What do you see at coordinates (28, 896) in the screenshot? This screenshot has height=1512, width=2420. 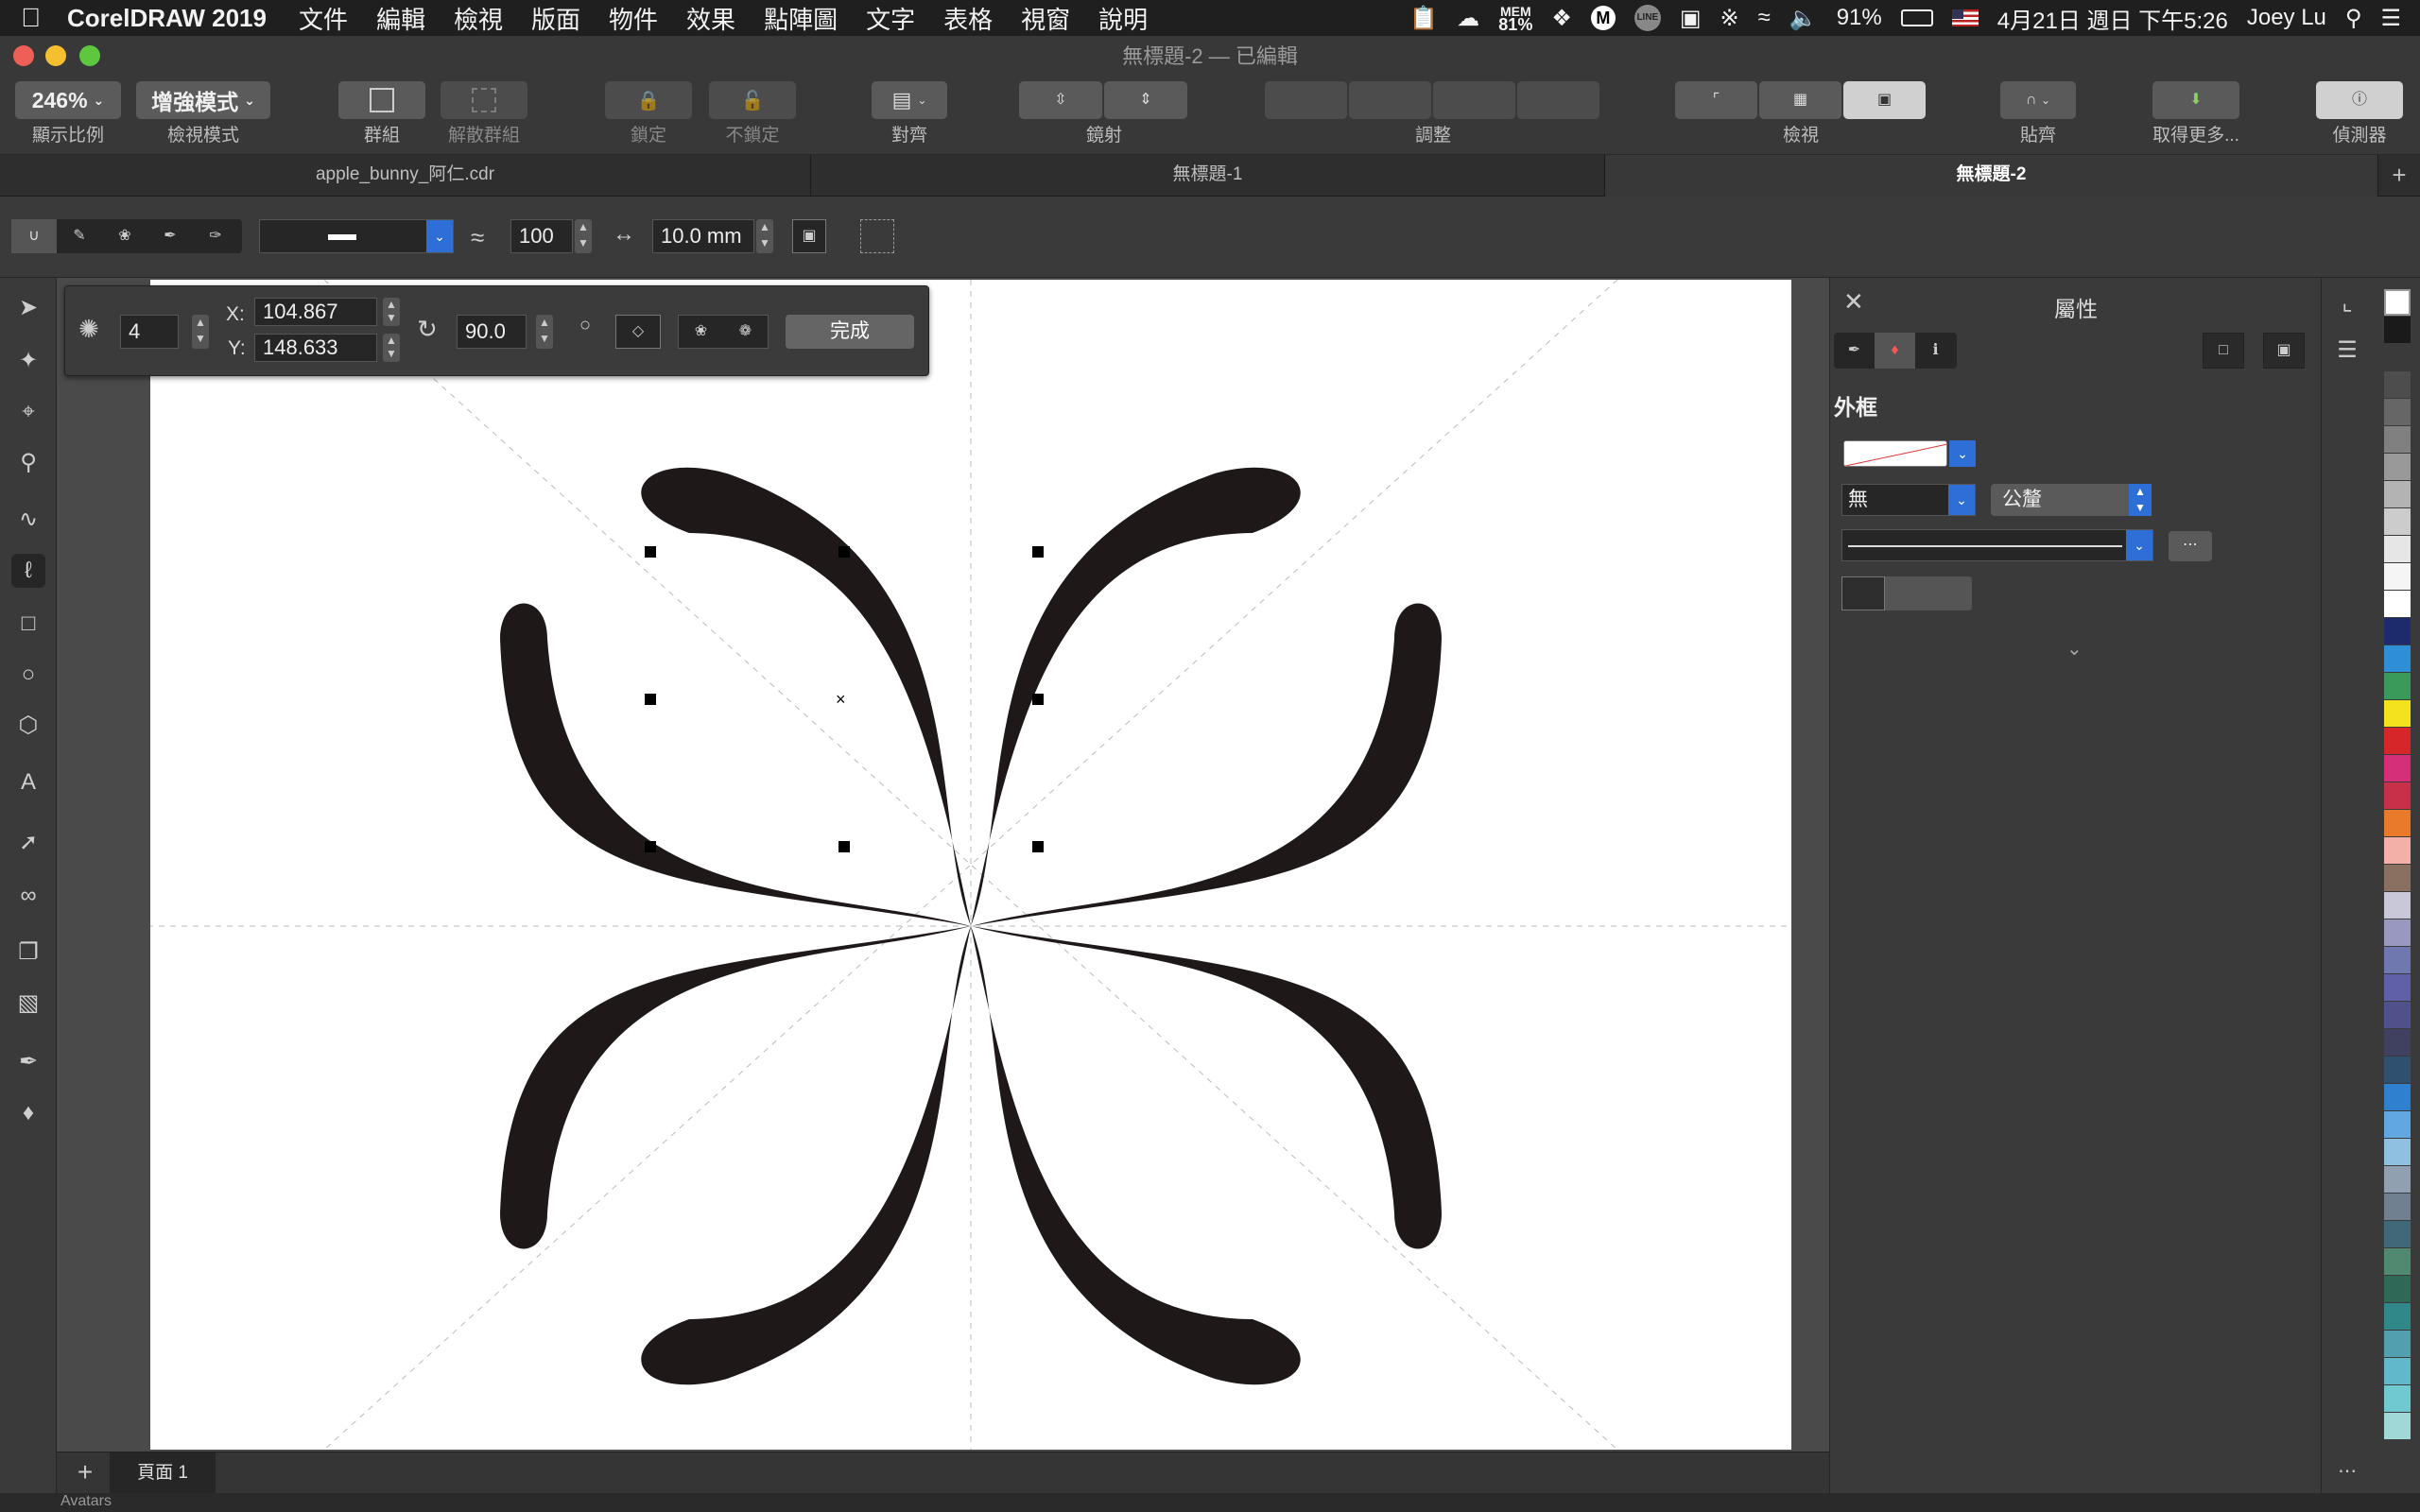 I see `blend-tool-icon: ∞` at bounding box center [28, 896].